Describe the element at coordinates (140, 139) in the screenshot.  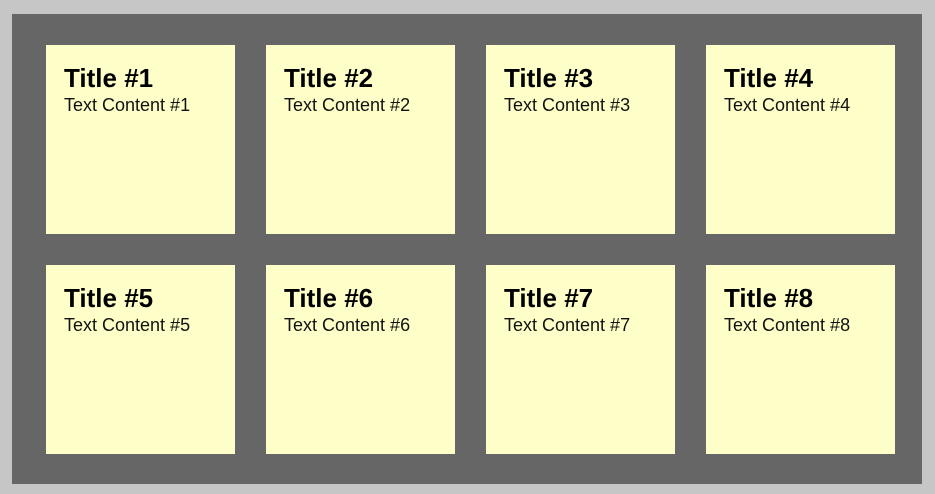
I see `sticky-note: Title #1 Text Content #1` at that location.